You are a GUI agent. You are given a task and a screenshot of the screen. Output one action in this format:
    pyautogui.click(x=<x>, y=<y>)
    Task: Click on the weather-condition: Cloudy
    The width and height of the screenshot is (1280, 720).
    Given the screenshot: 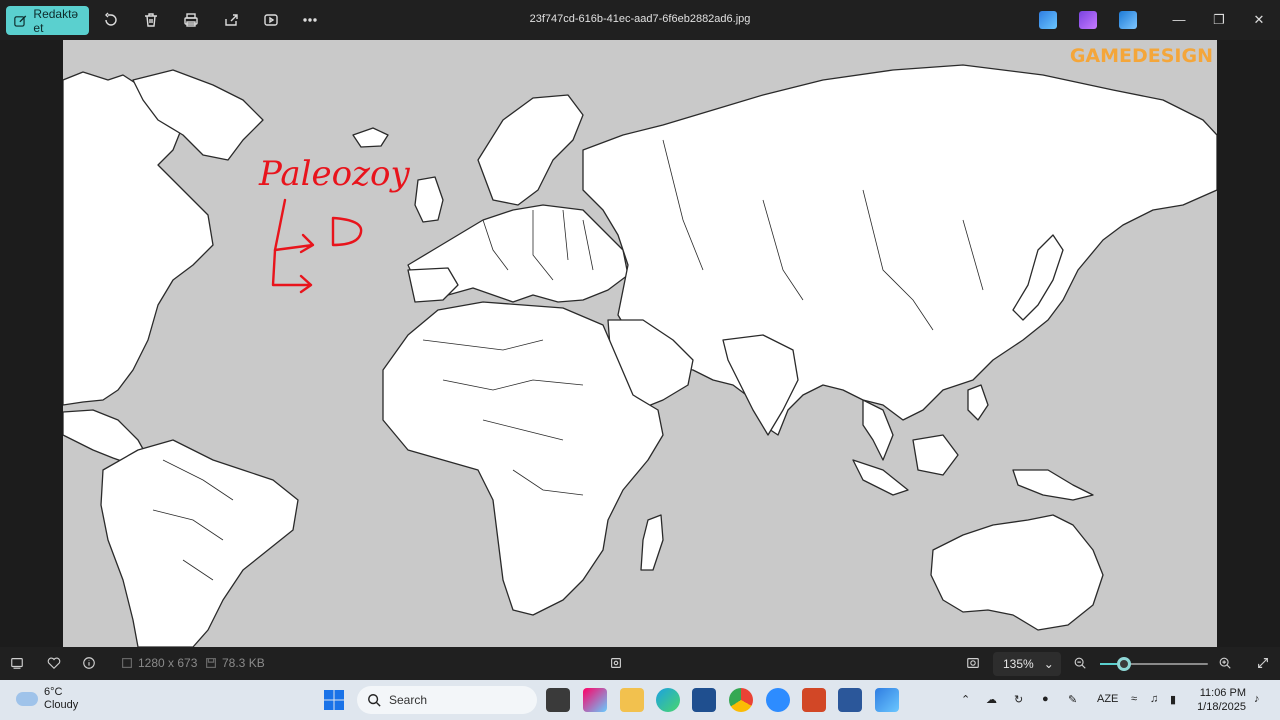 What is the action you would take?
    pyautogui.click(x=61, y=705)
    